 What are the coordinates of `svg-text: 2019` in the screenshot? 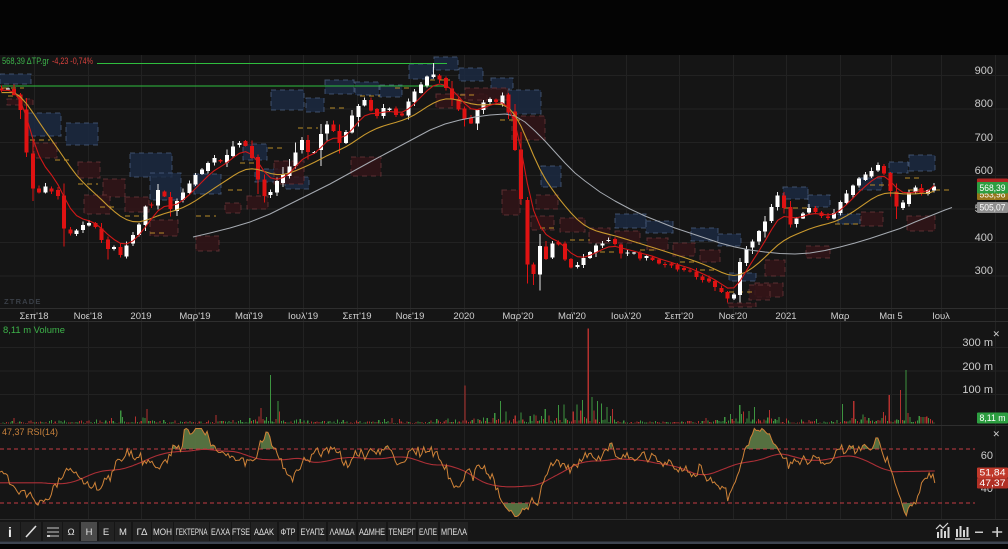 It's located at (140, 316).